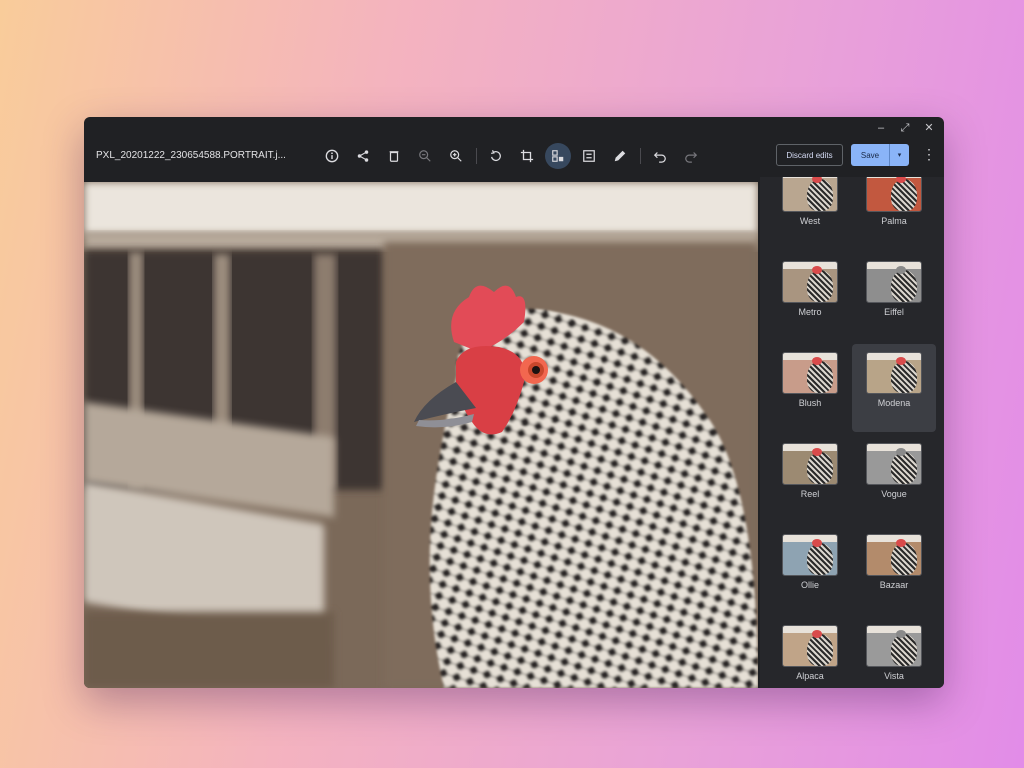 The width and height of the screenshot is (1024, 768). I want to click on filter-option-bazaar: Bazaar, so click(894, 570).